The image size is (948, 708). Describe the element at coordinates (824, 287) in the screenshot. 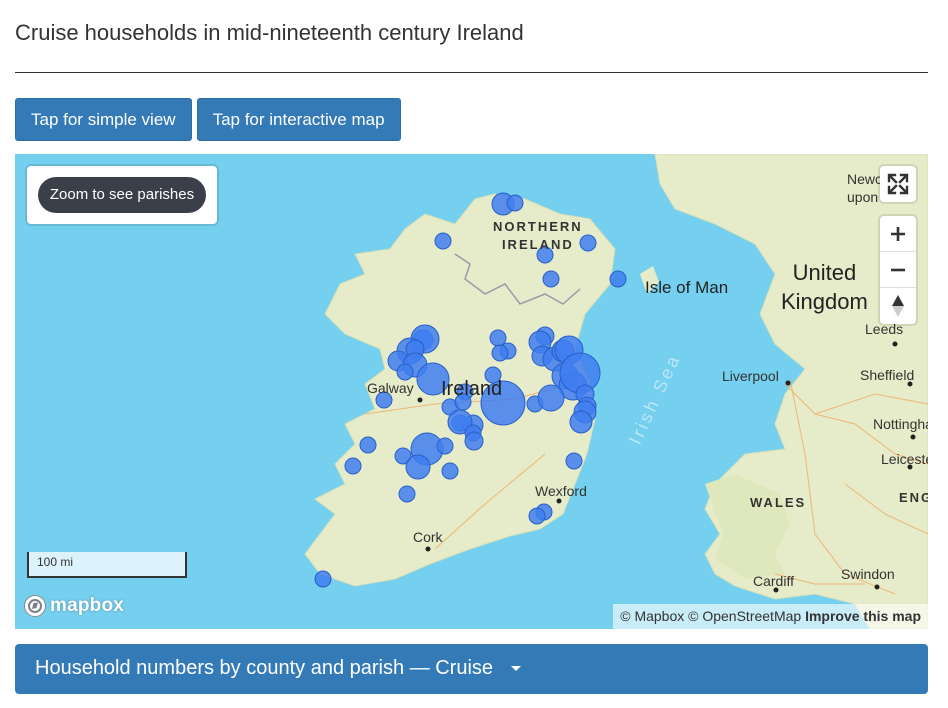

I see `united-kingdom-label: United Kingdom` at that location.